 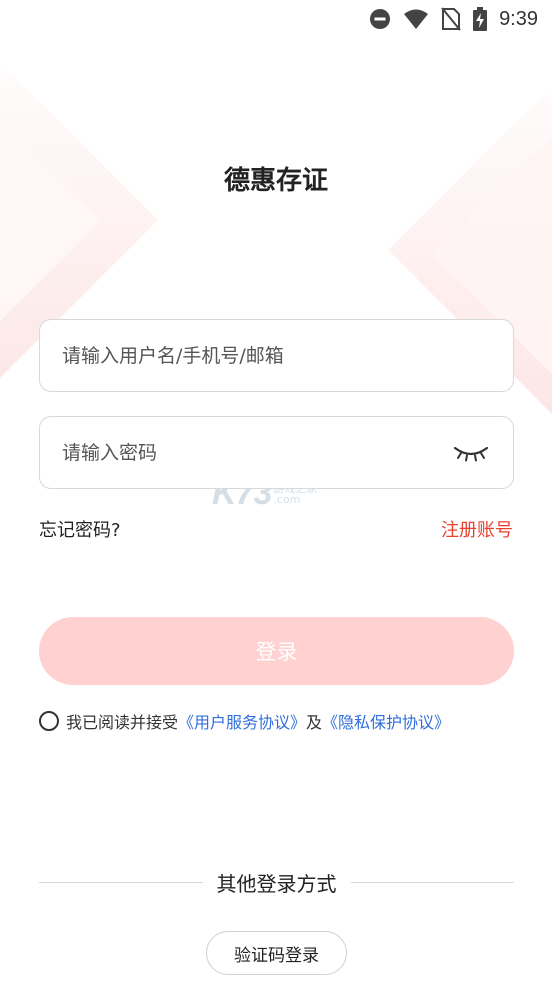 What do you see at coordinates (276, 19) in the screenshot?
I see `status-bar: 9:39` at bounding box center [276, 19].